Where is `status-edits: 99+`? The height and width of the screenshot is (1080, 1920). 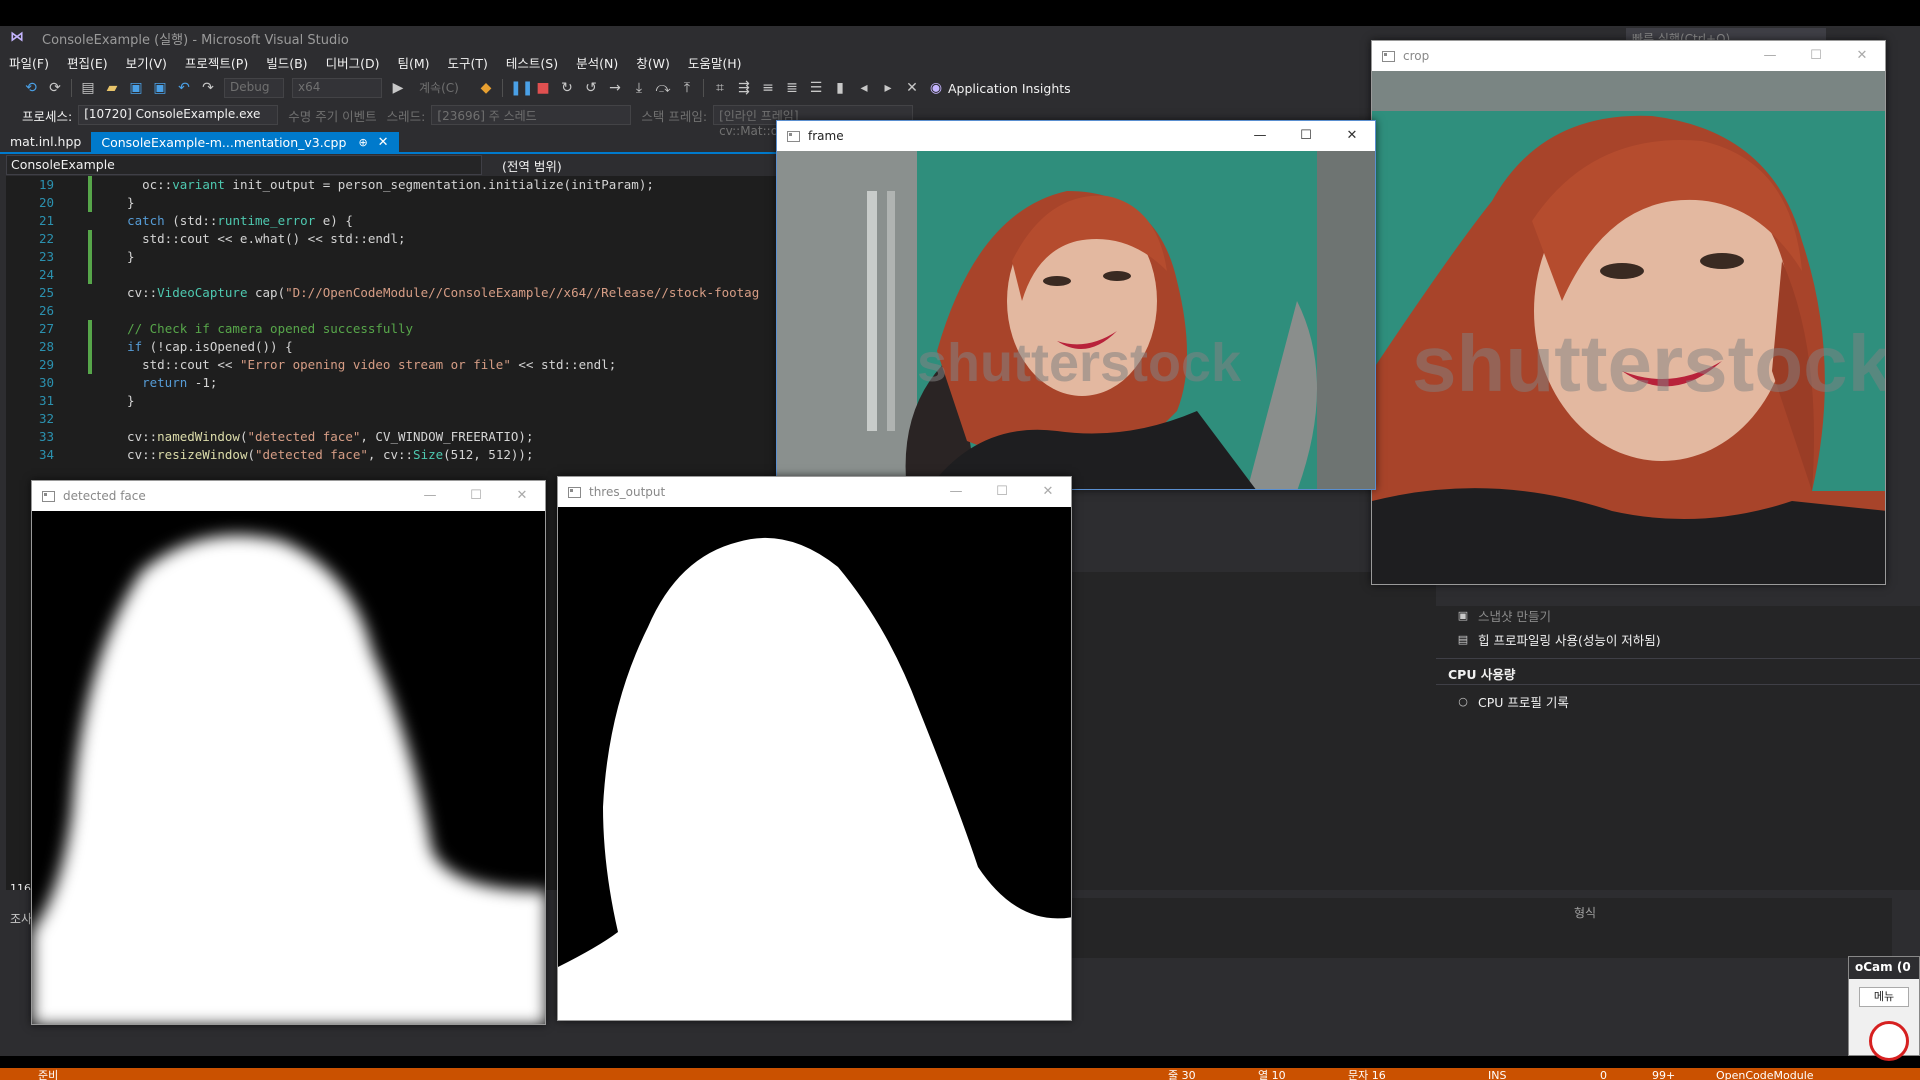 status-edits: 99+ is located at coordinates (1663, 1074).